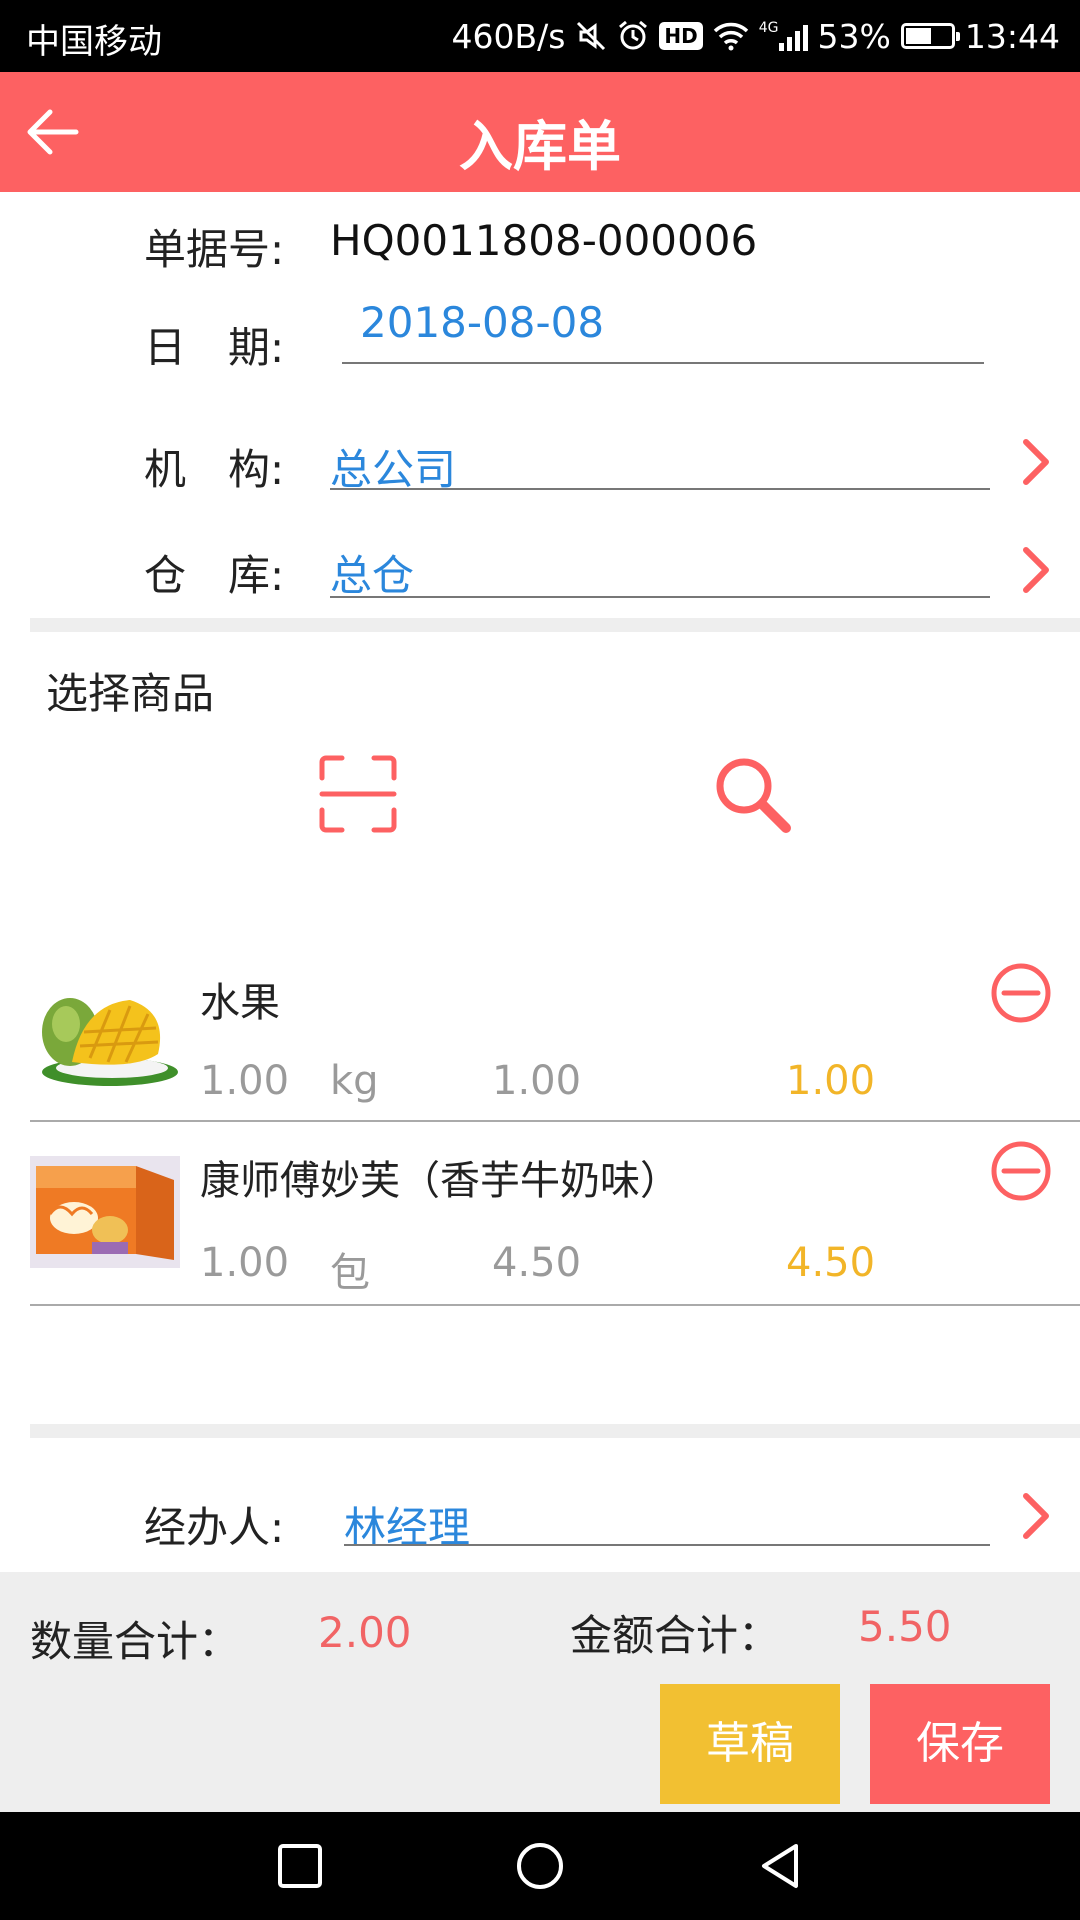  What do you see at coordinates (960, 1744) in the screenshot?
I see `save-button: 保存` at bounding box center [960, 1744].